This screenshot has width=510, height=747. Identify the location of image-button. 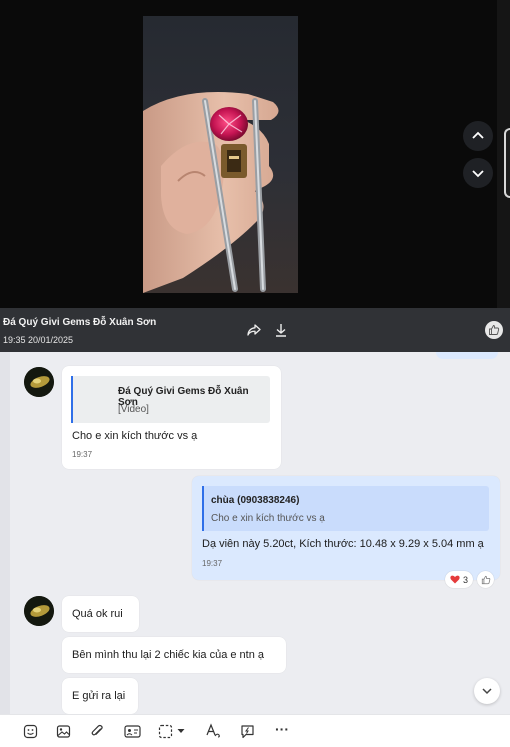
(63, 731).